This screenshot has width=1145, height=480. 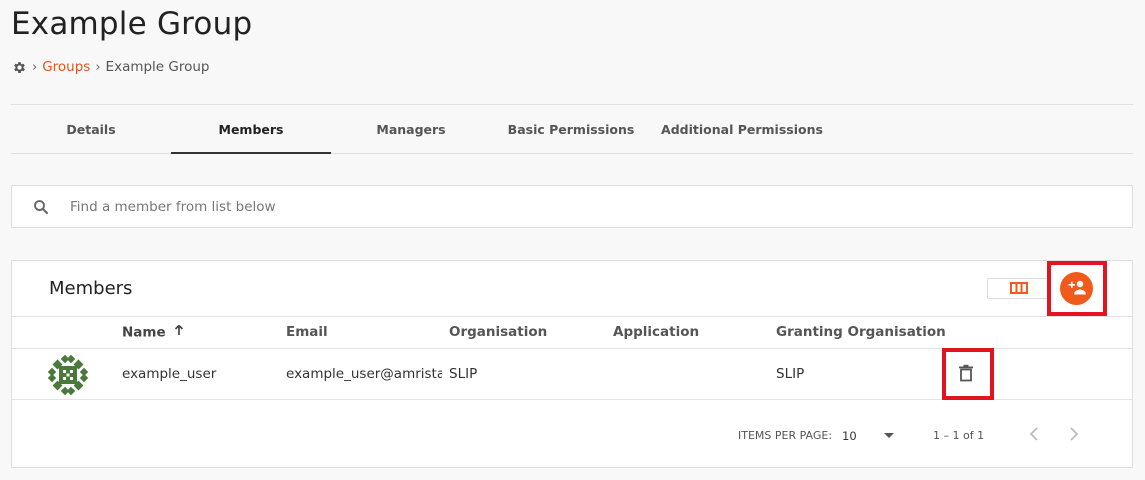 I want to click on next-page-button, so click(x=1074, y=435).